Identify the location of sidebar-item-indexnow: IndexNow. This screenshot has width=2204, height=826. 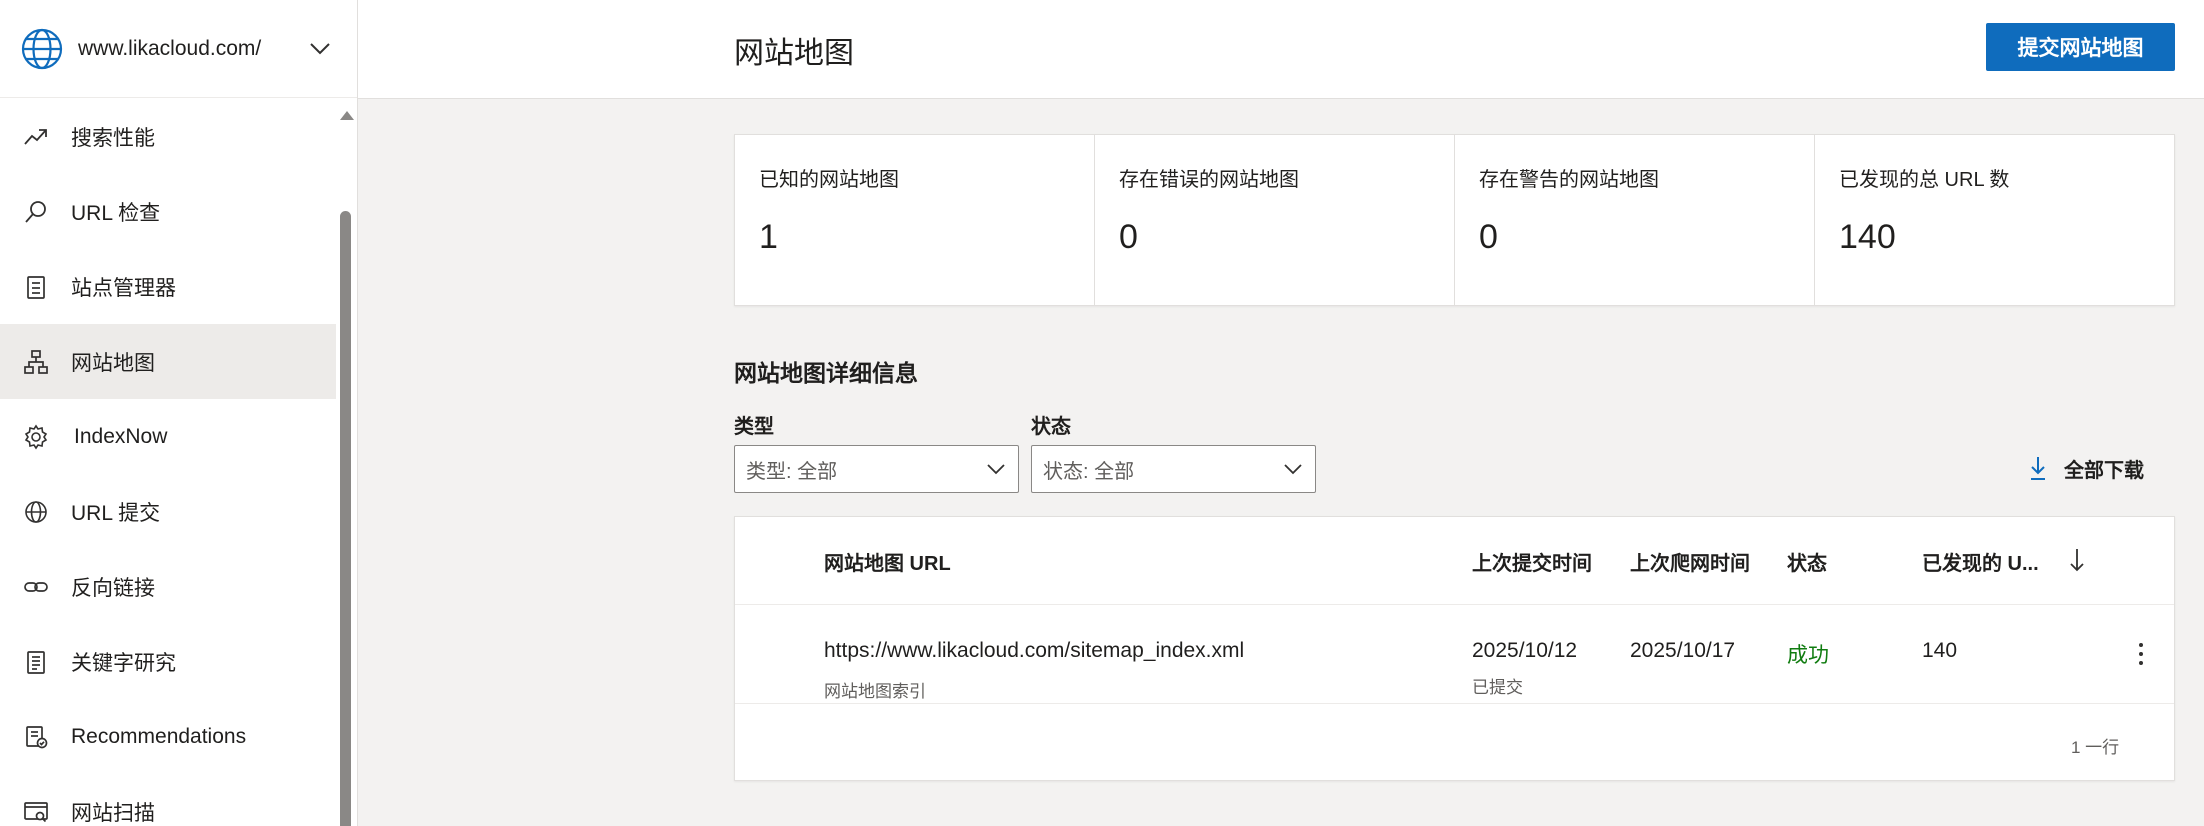
(168, 436).